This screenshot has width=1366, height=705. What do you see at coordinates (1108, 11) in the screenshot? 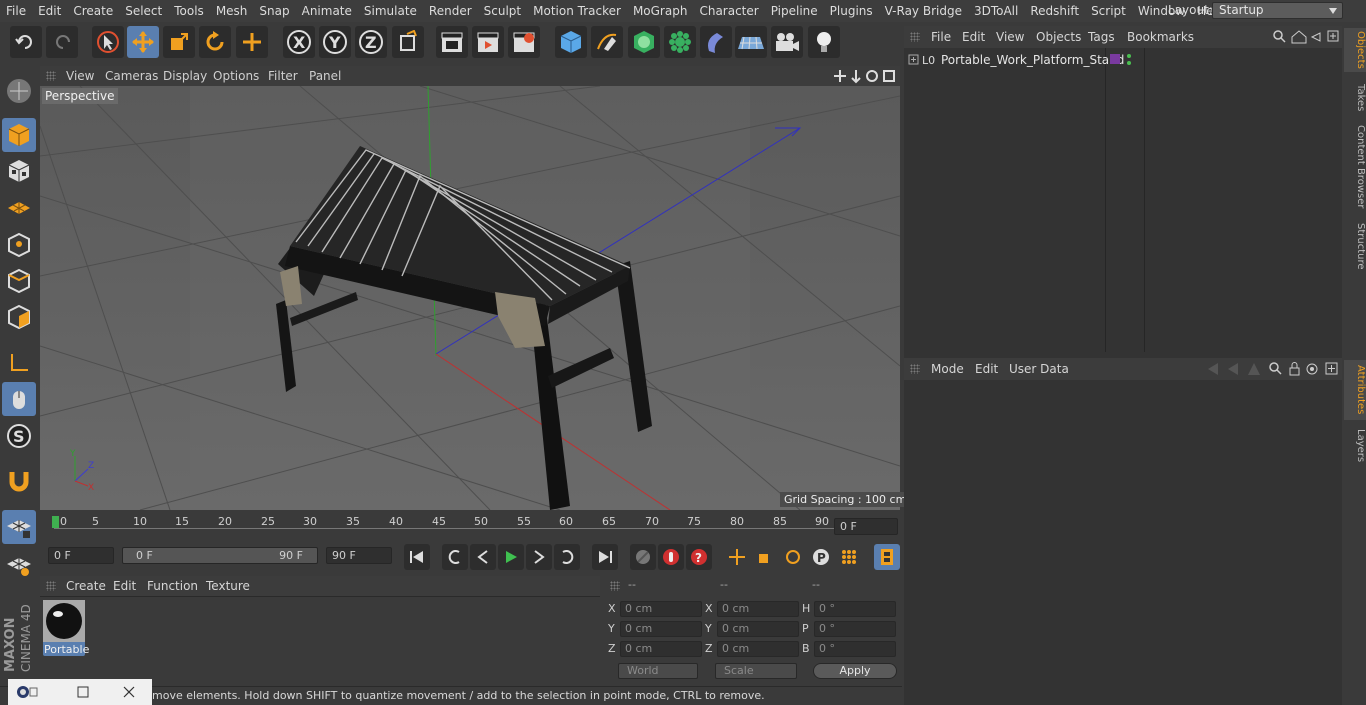
I see `menu-script: Script` at bounding box center [1108, 11].